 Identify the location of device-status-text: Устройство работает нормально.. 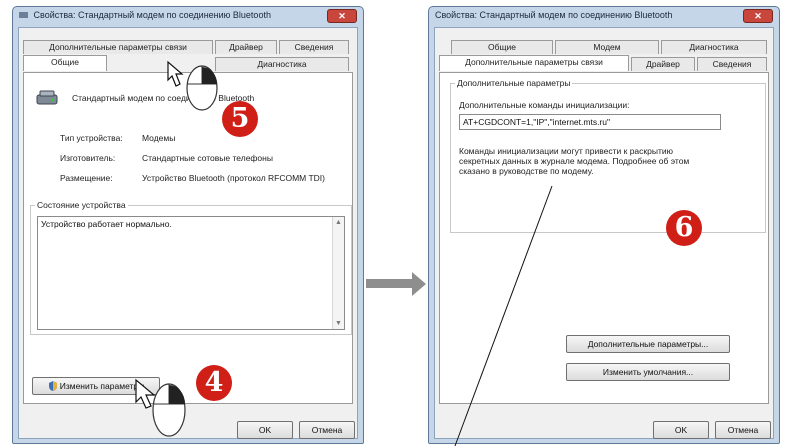
(106, 224).